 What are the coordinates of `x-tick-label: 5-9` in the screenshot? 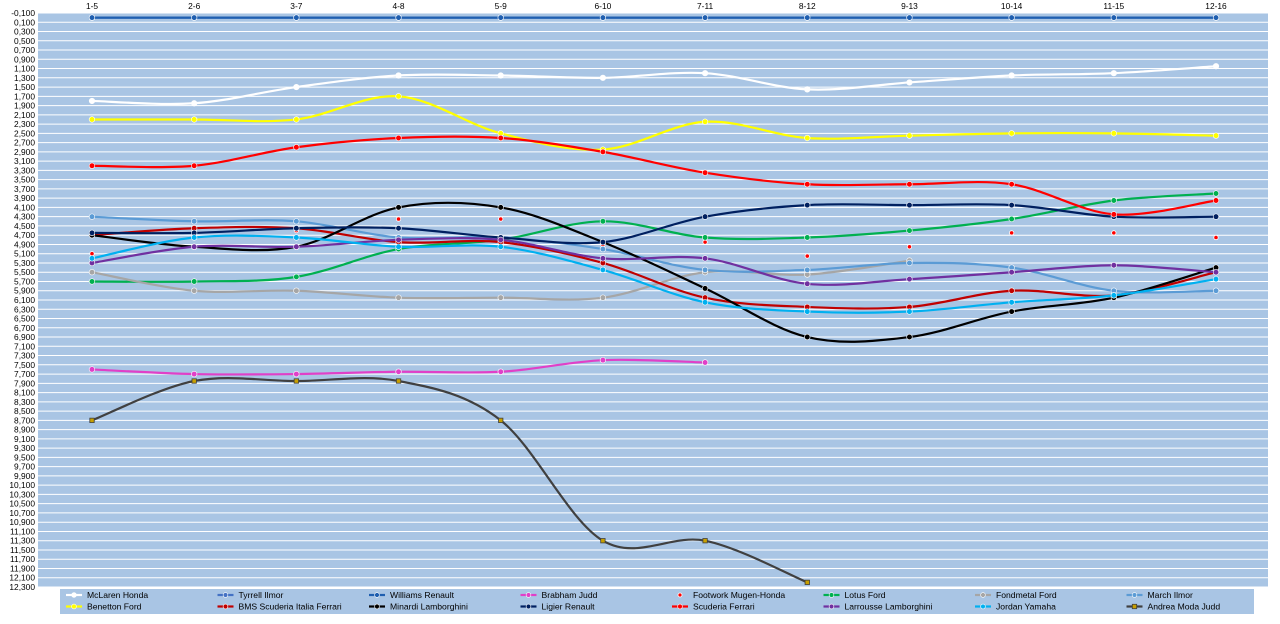 It's located at (501, 6).